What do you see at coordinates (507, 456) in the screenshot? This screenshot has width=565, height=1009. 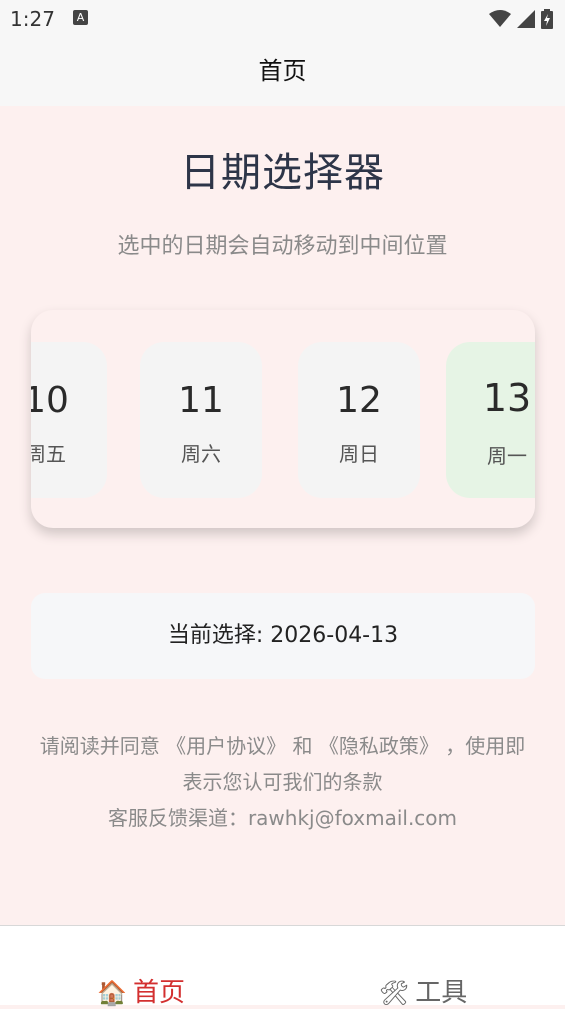 I see `date-weekday: 周一` at bounding box center [507, 456].